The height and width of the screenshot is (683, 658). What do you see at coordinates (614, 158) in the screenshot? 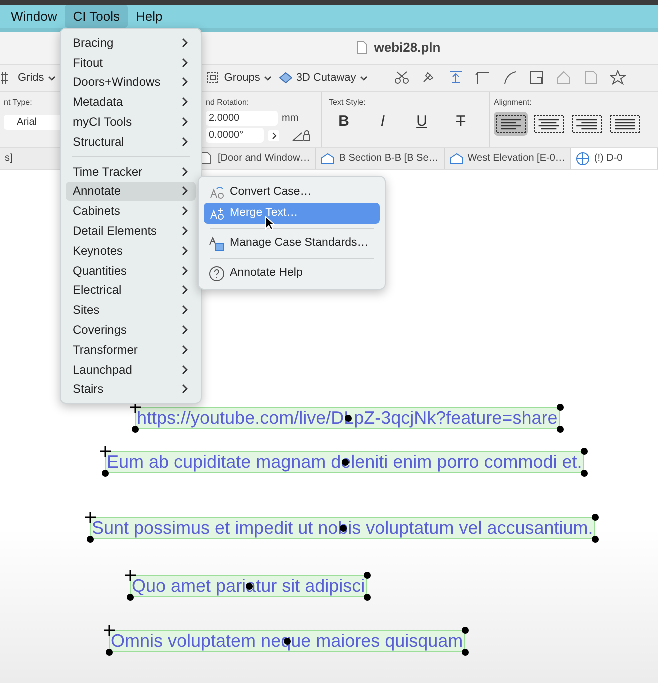
I see `document-tab: (!) D-0` at bounding box center [614, 158].